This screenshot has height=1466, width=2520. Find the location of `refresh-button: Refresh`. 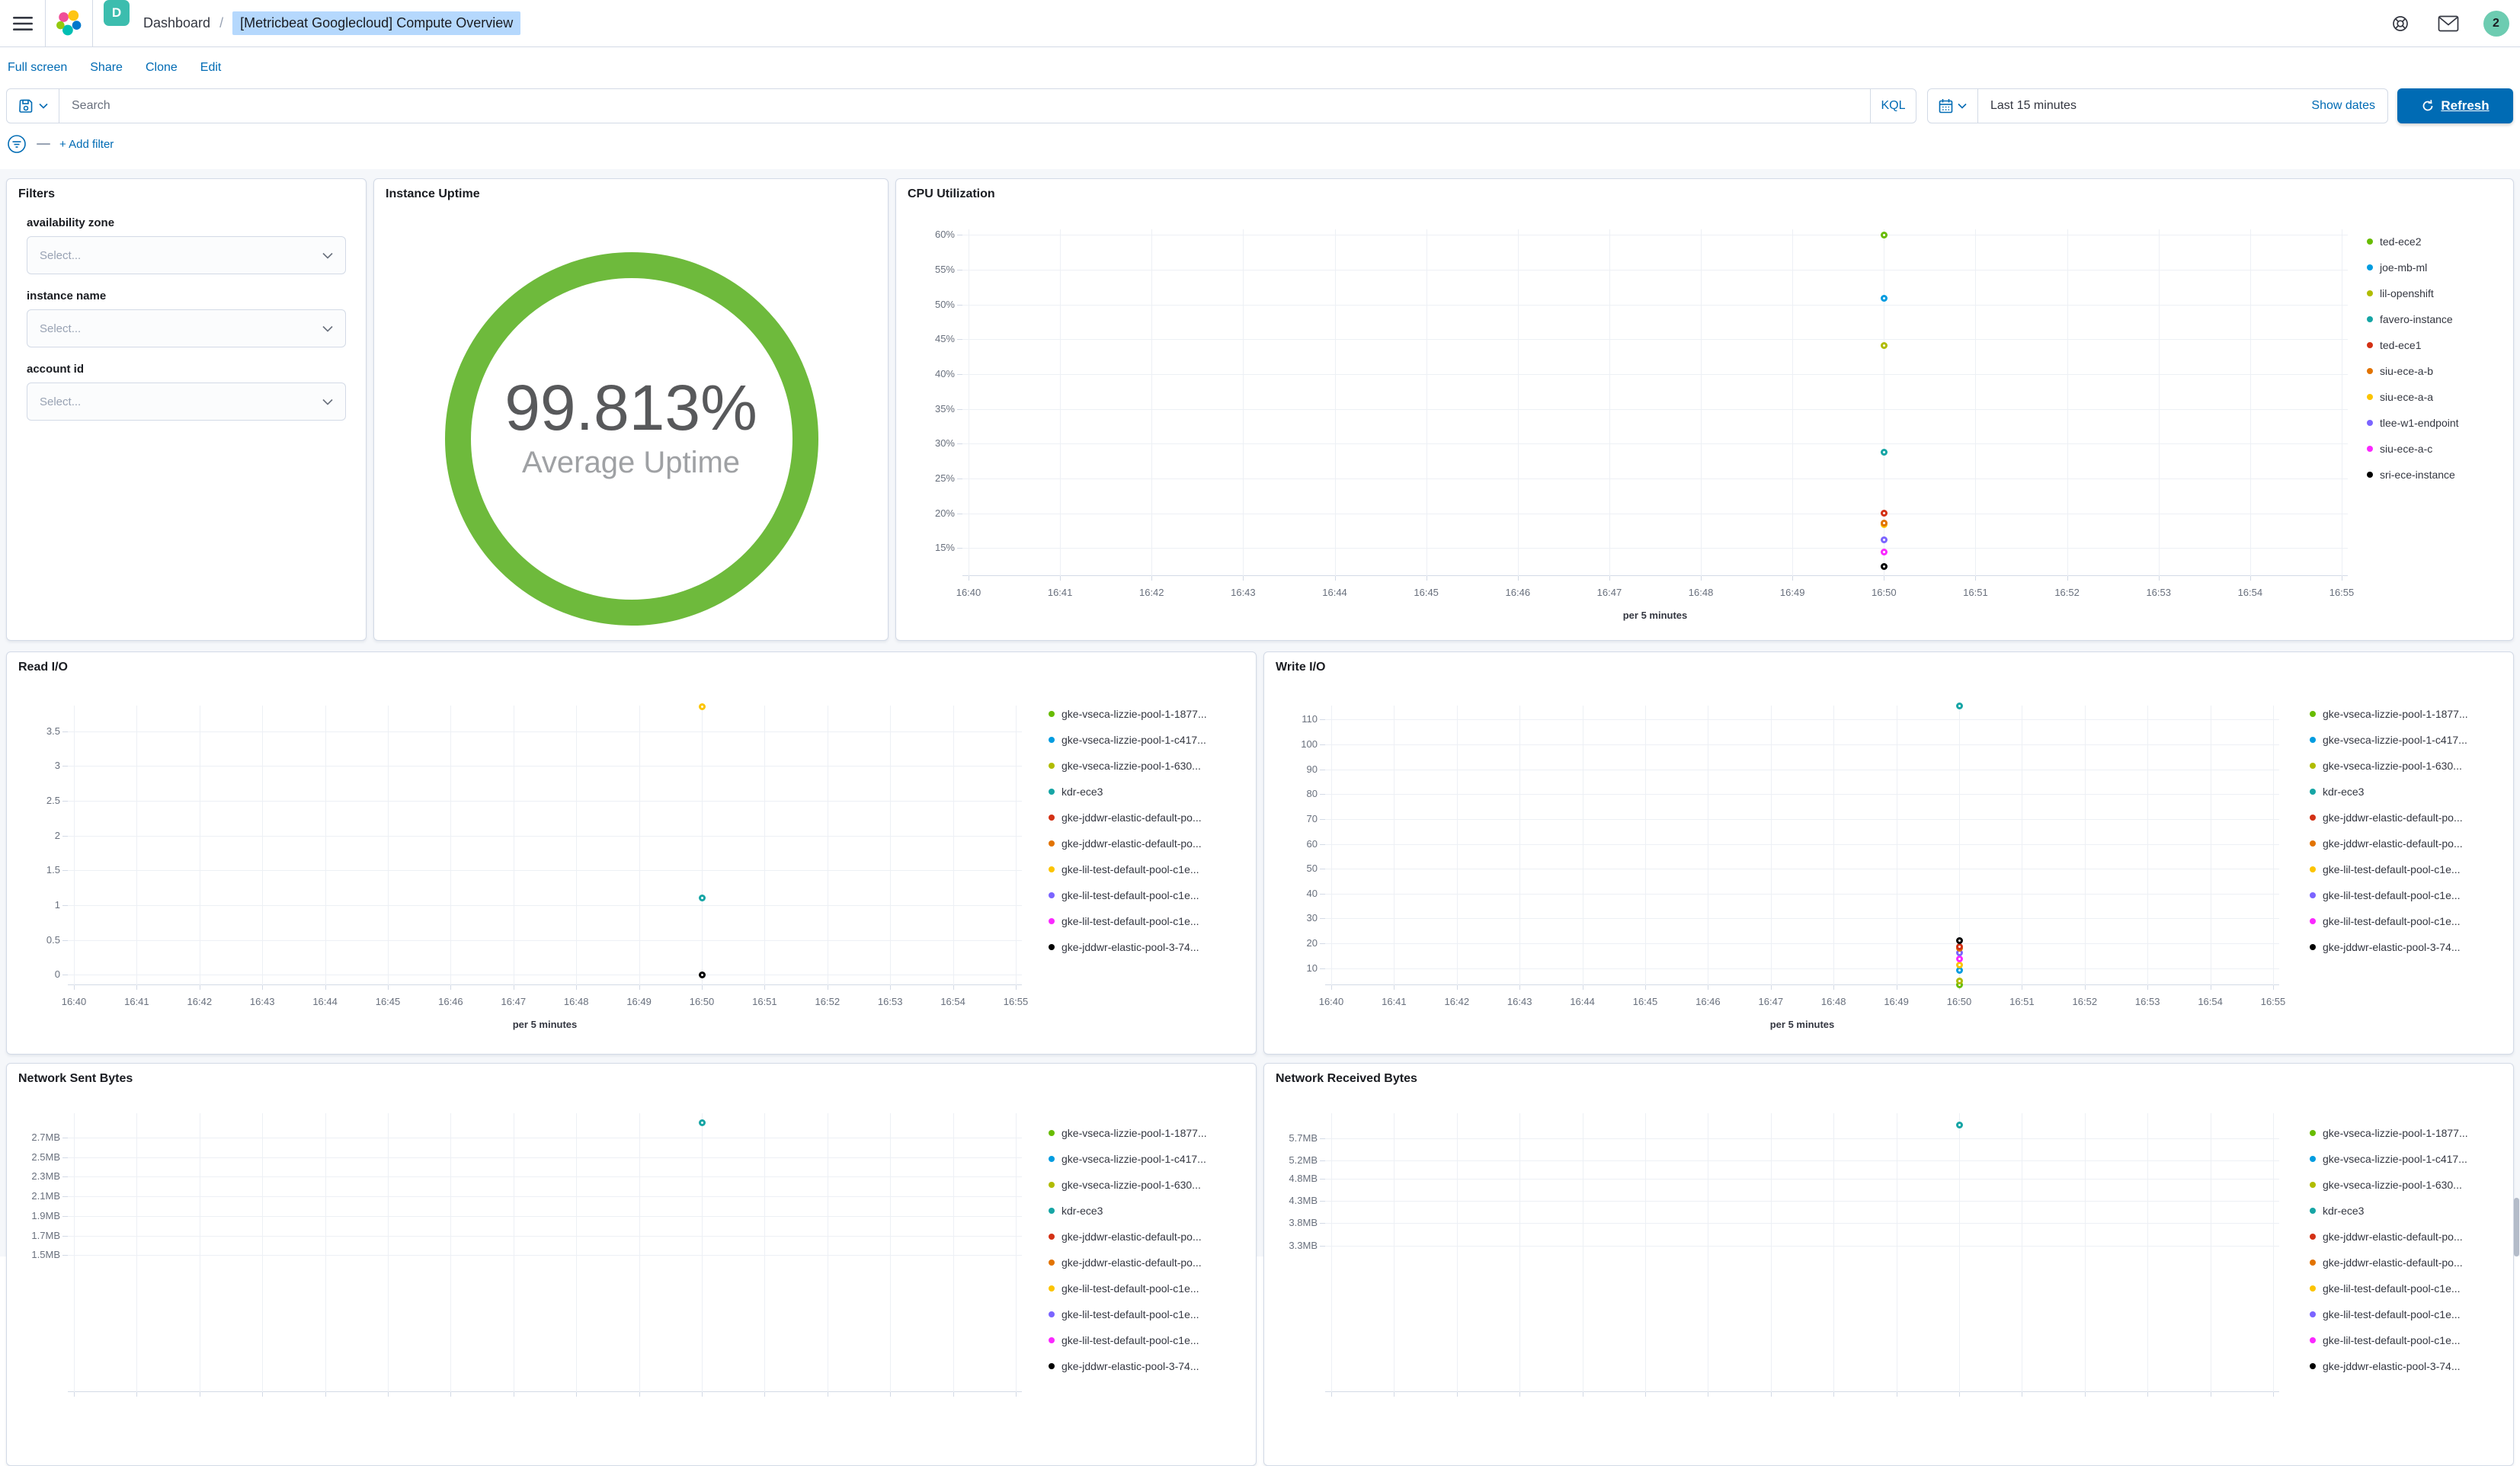

refresh-button: Refresh is located at coordinates (2455, 105).